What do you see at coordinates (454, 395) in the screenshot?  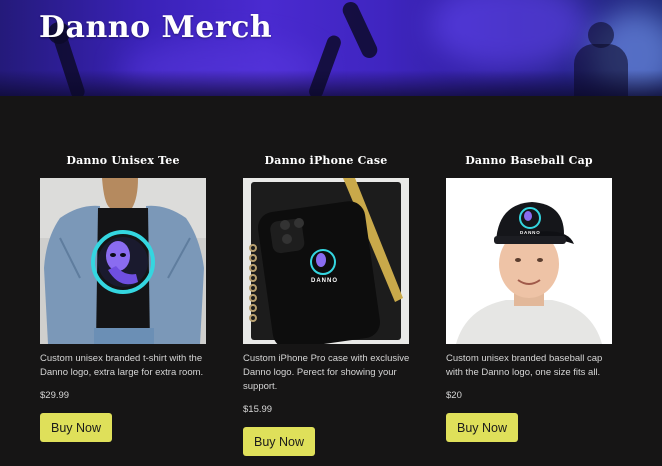 I see `product-price: $20` at bounding box center [454, 395].